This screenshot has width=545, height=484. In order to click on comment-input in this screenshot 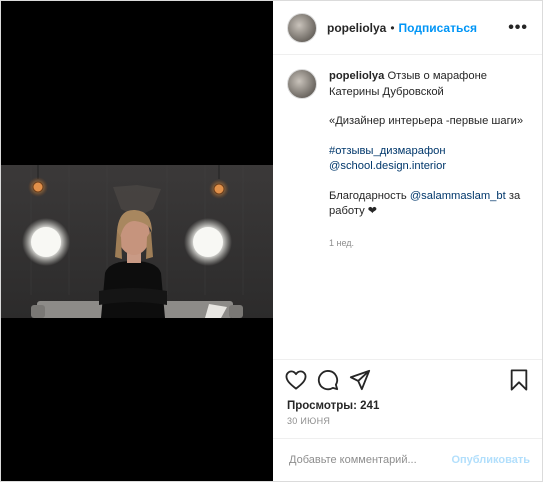, I will do `click(369, 460)`.